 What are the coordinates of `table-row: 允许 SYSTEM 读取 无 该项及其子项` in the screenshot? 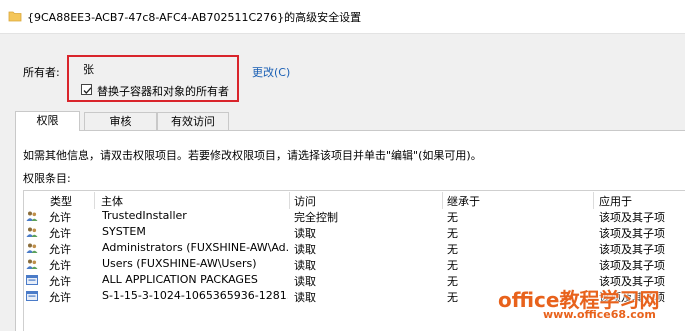 It's located at (354, 232).